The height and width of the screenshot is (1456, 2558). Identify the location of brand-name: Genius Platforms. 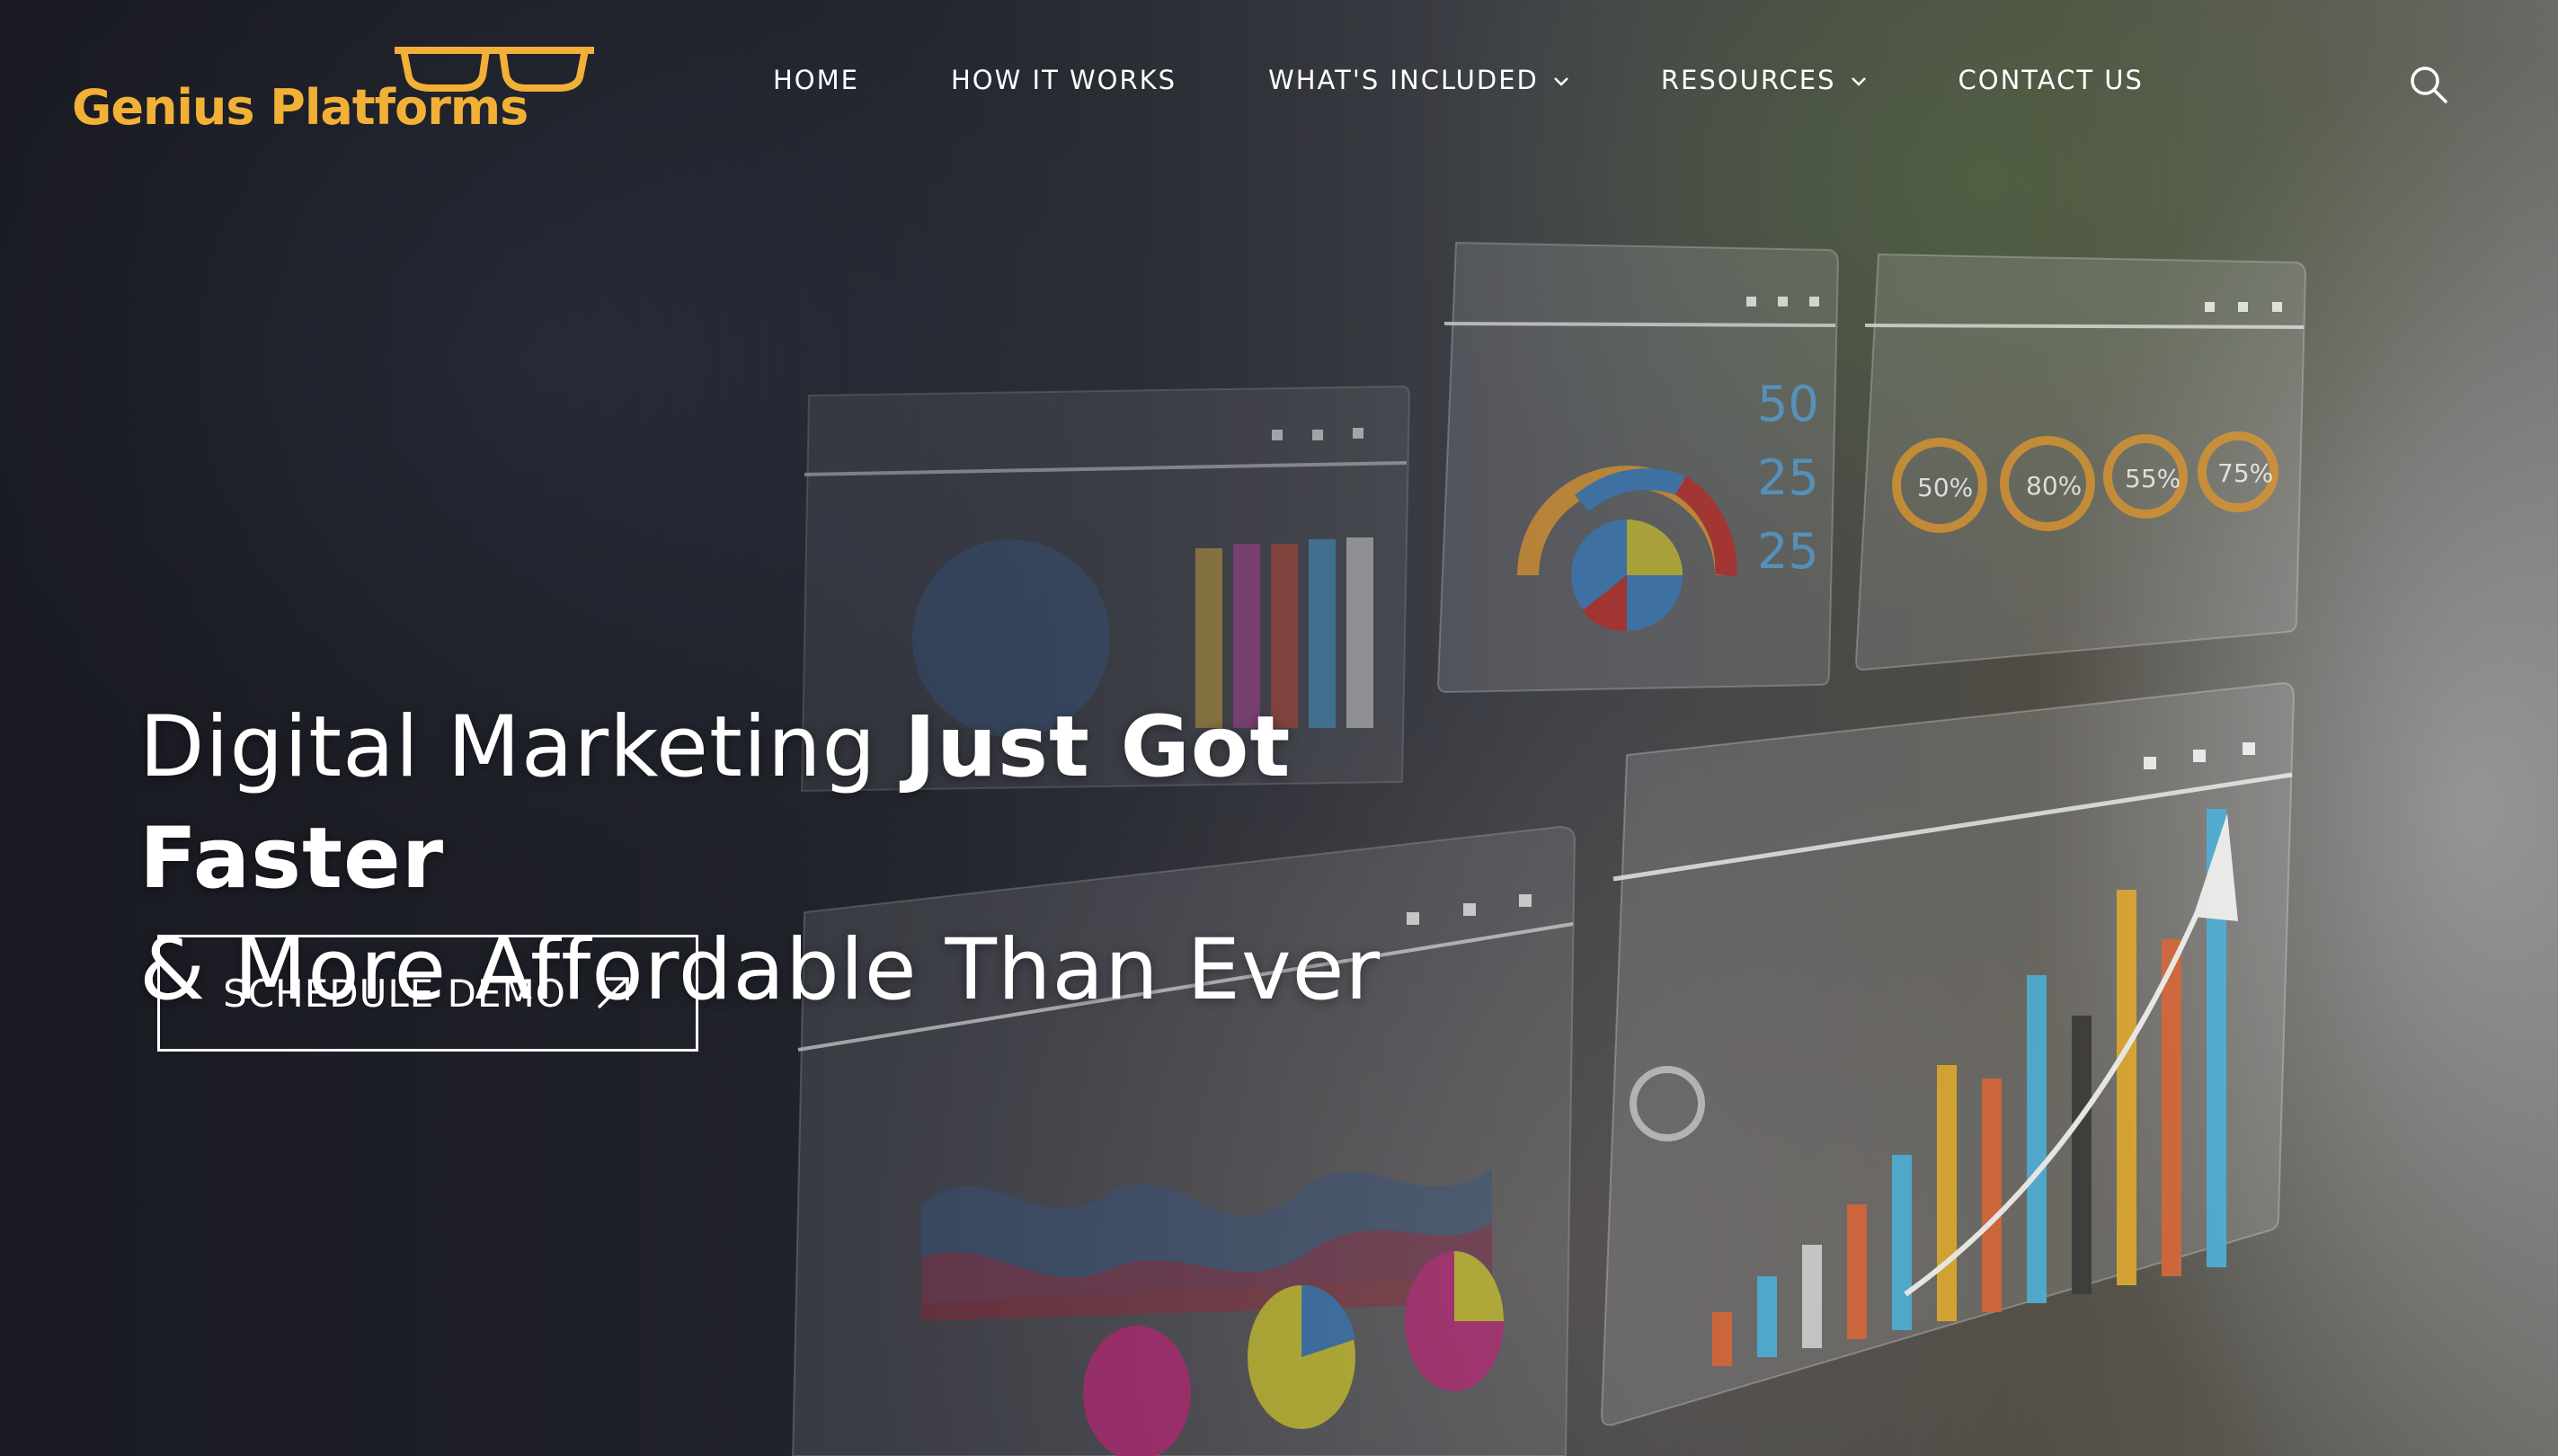
(300, 107).